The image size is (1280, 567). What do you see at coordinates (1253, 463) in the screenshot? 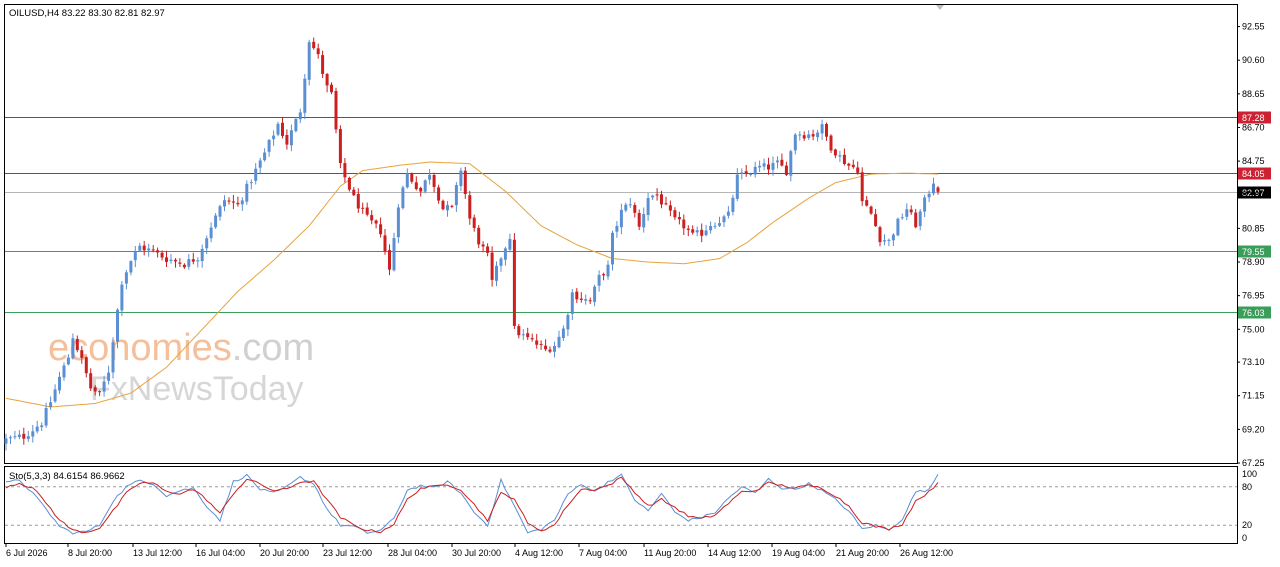
I see `price-tick-label: 67.25` at bounding box center [1253, 463].